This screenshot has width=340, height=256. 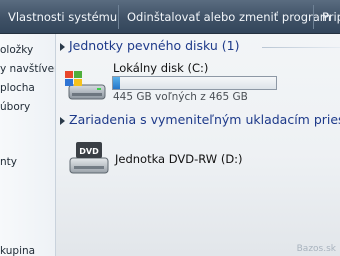 I want to click on more-button: Pripo, so click(x=331, y=17).